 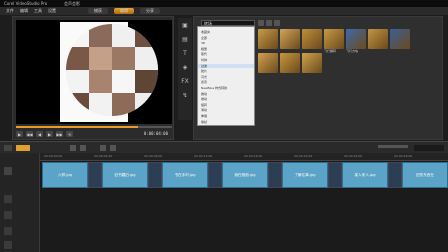 What do you see at coordinates (261, 23) in the screenshot?
I see `add-folder-icon` at bounding box center [261, 23].